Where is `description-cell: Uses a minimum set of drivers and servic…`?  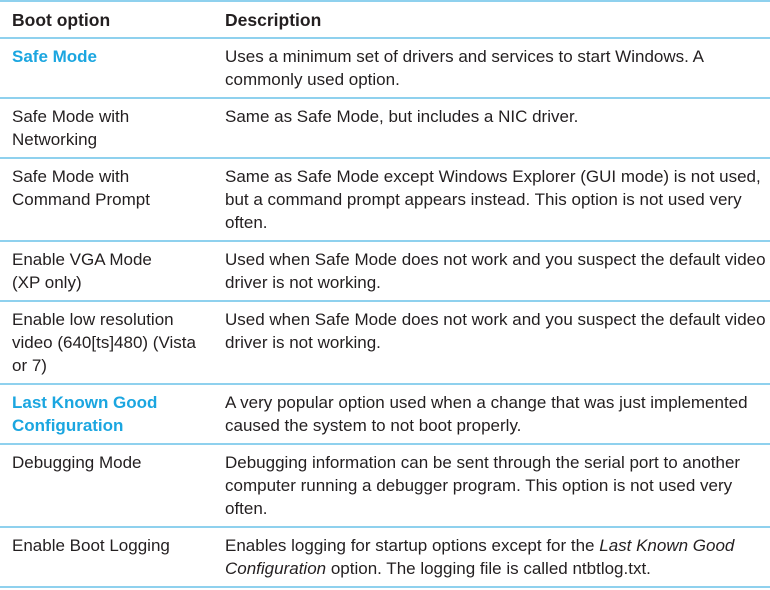
description-cell: Uses a minimum set of drivers and servic… is located at coordinates (464, 68).